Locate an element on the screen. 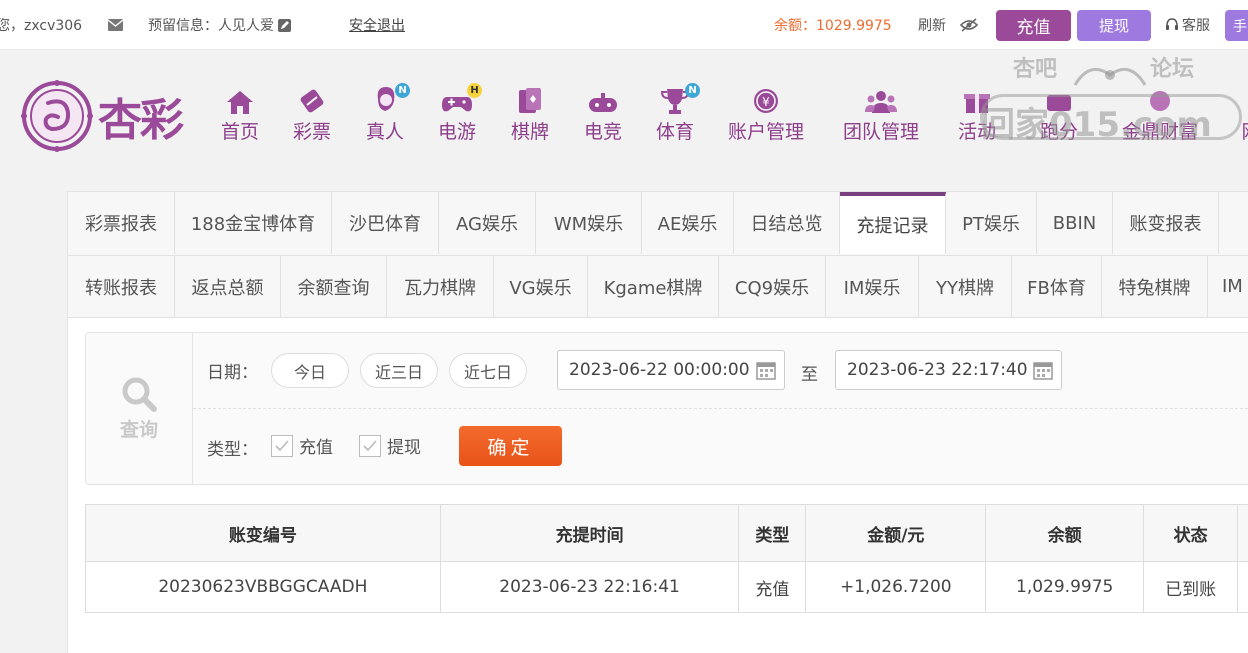 This screenshot has width=1248, height=653. col-amount: 金额/元 is located at coordinates (896, 533).